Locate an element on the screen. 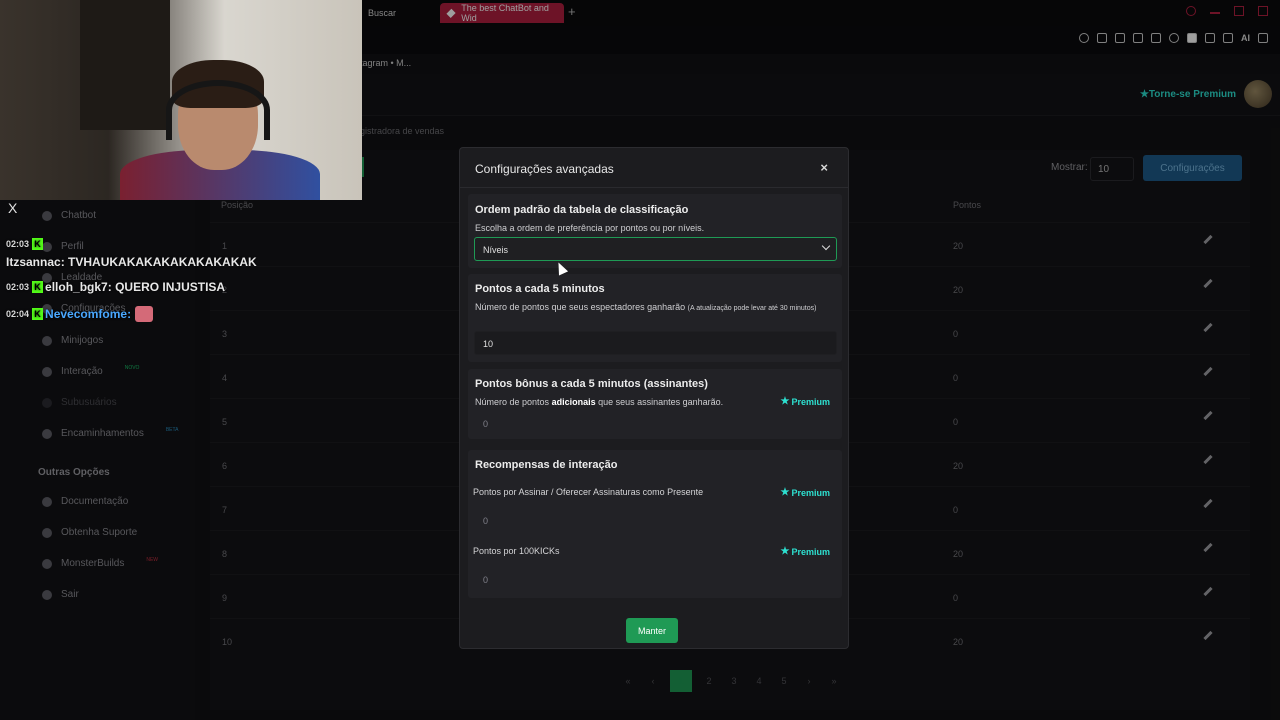  points-heading: Pontos a cada 5 minutos is located at coordinates (540, 289).